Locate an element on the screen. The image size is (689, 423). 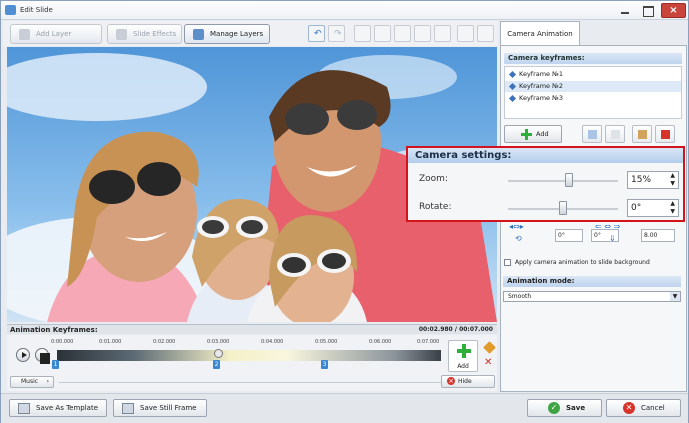
close-icon: × is located at coordinates (673, 10).